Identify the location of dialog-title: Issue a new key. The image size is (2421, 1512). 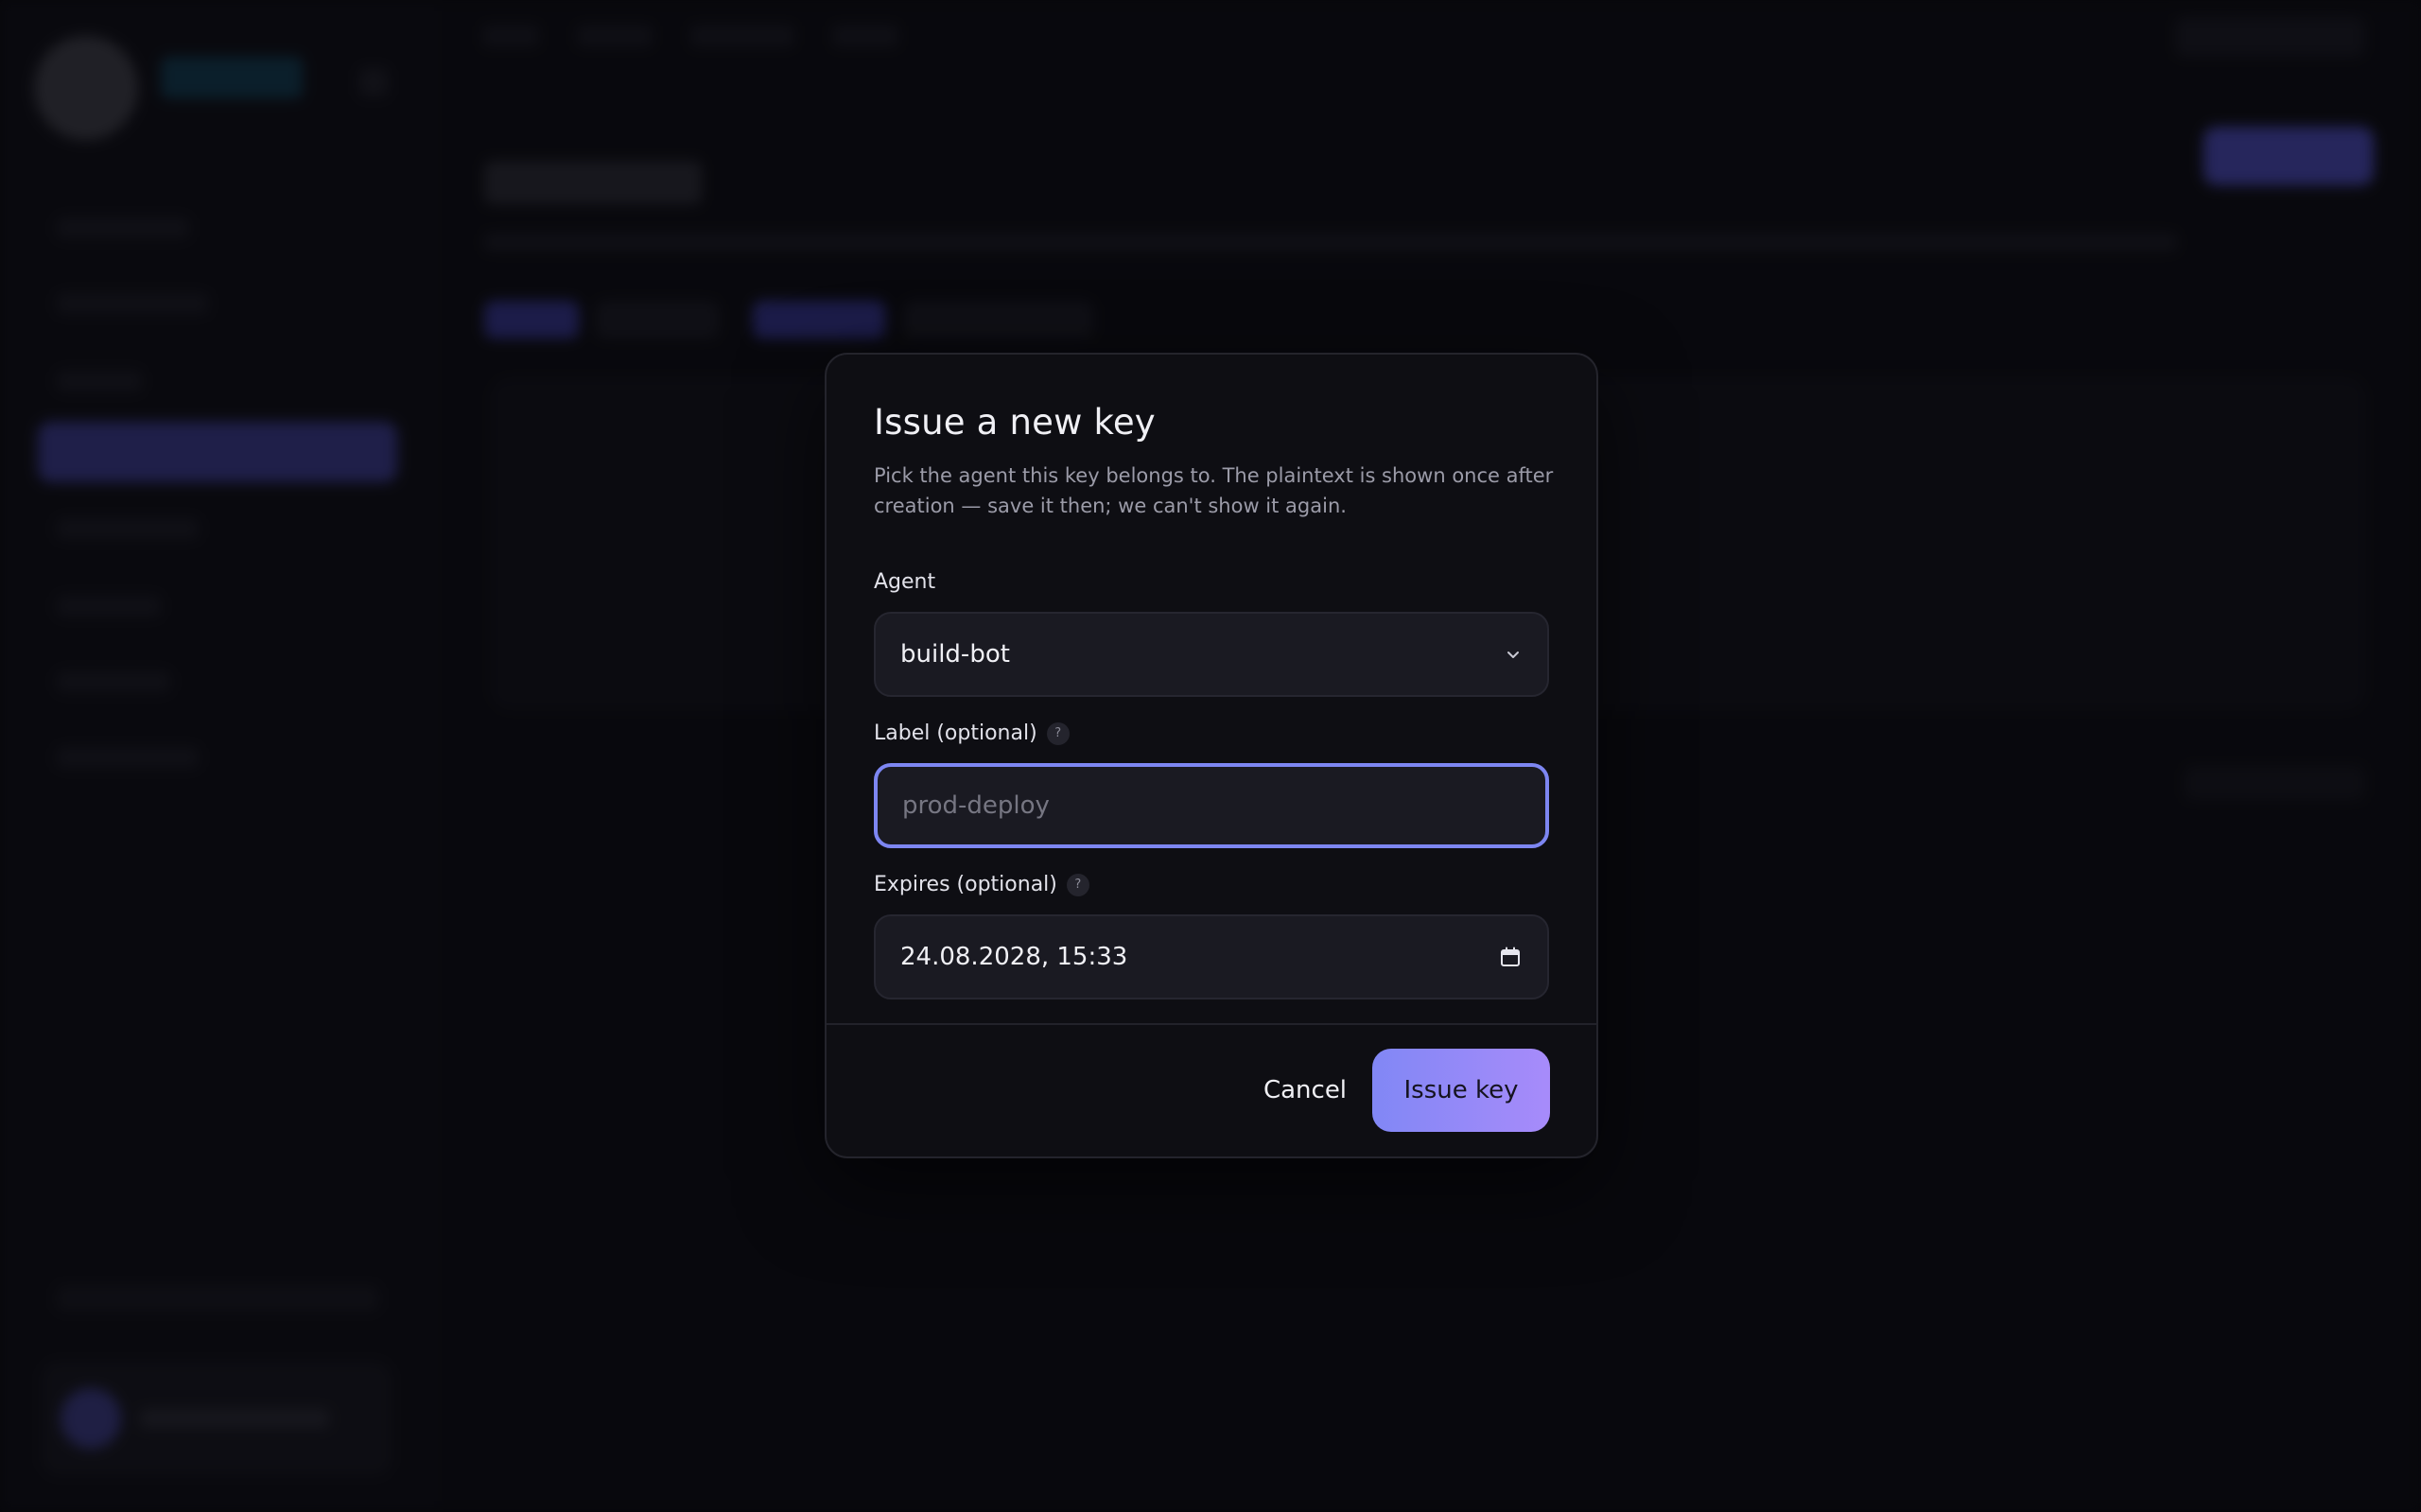
(1015, 423).